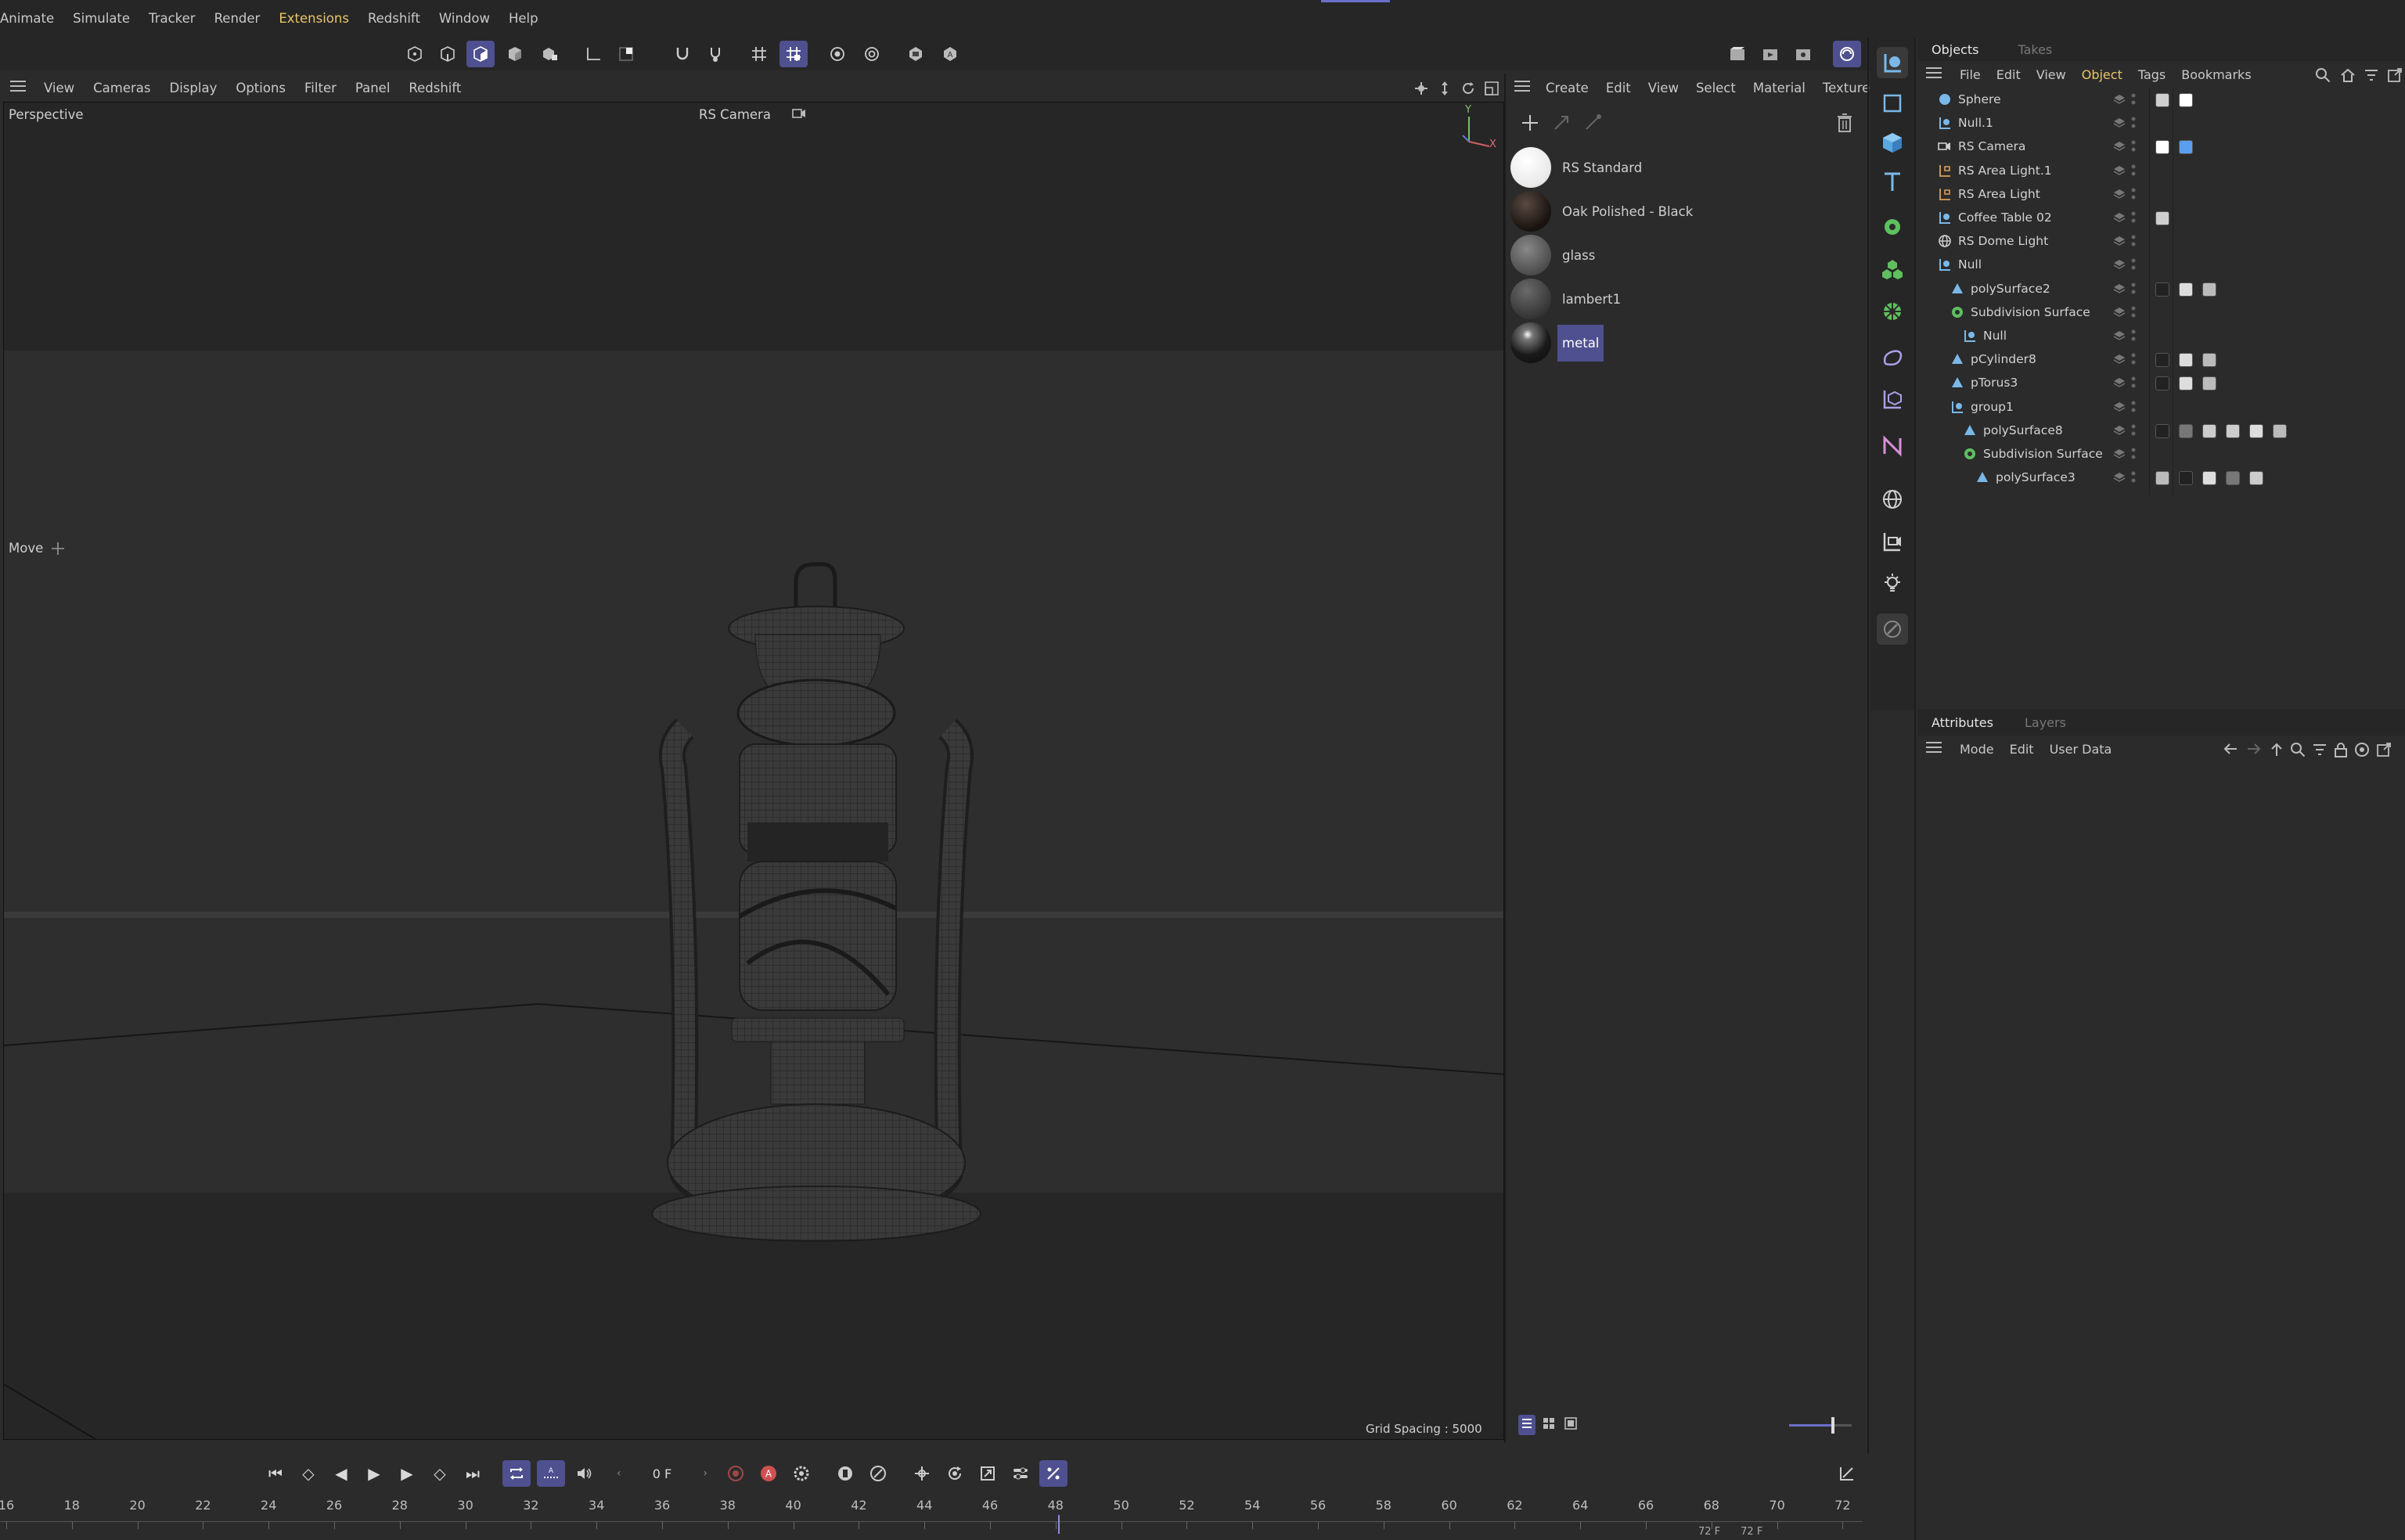  Describe the element at coordinates (480, 54) in the screenshot. I see `polygons-mode-icon` at that location.